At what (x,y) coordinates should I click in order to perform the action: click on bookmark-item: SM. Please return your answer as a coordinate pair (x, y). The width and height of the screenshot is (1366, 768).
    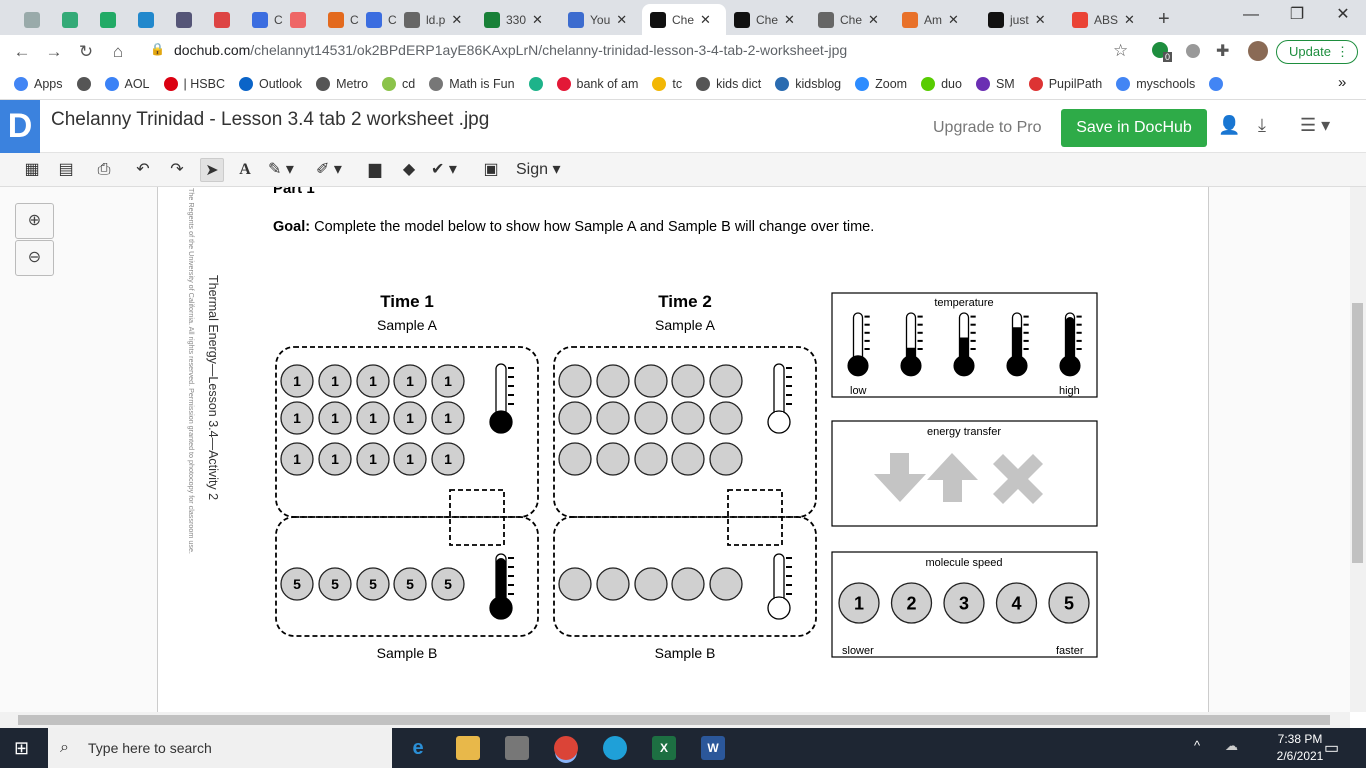
    Looking at the image, I should click on (995, 83).